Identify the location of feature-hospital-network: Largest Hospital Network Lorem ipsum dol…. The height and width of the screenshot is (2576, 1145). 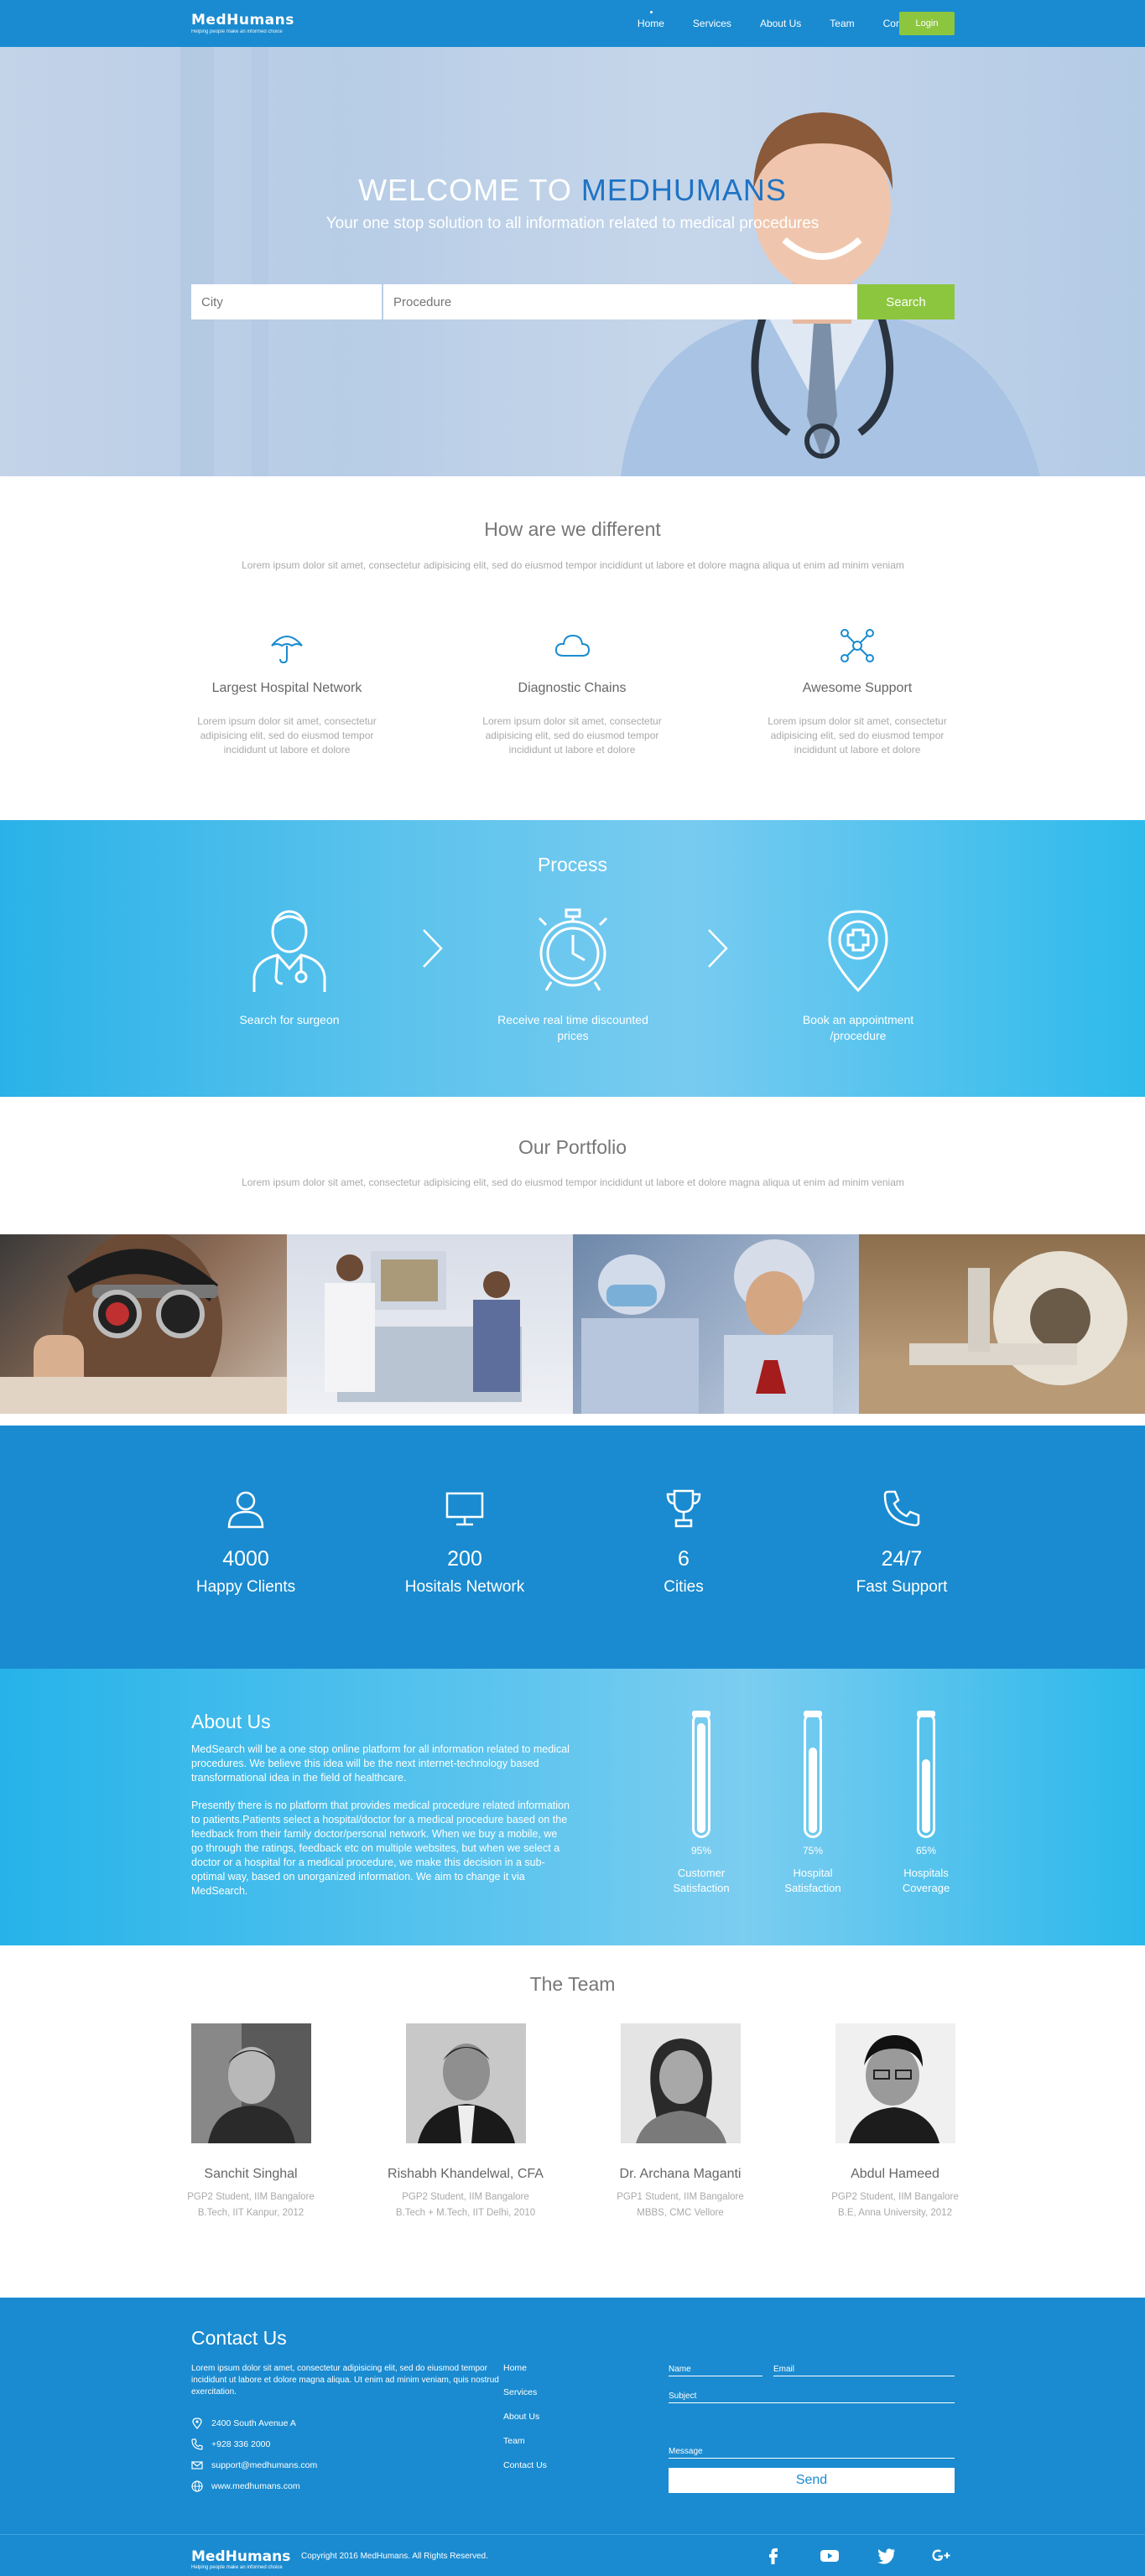
(287, 692).